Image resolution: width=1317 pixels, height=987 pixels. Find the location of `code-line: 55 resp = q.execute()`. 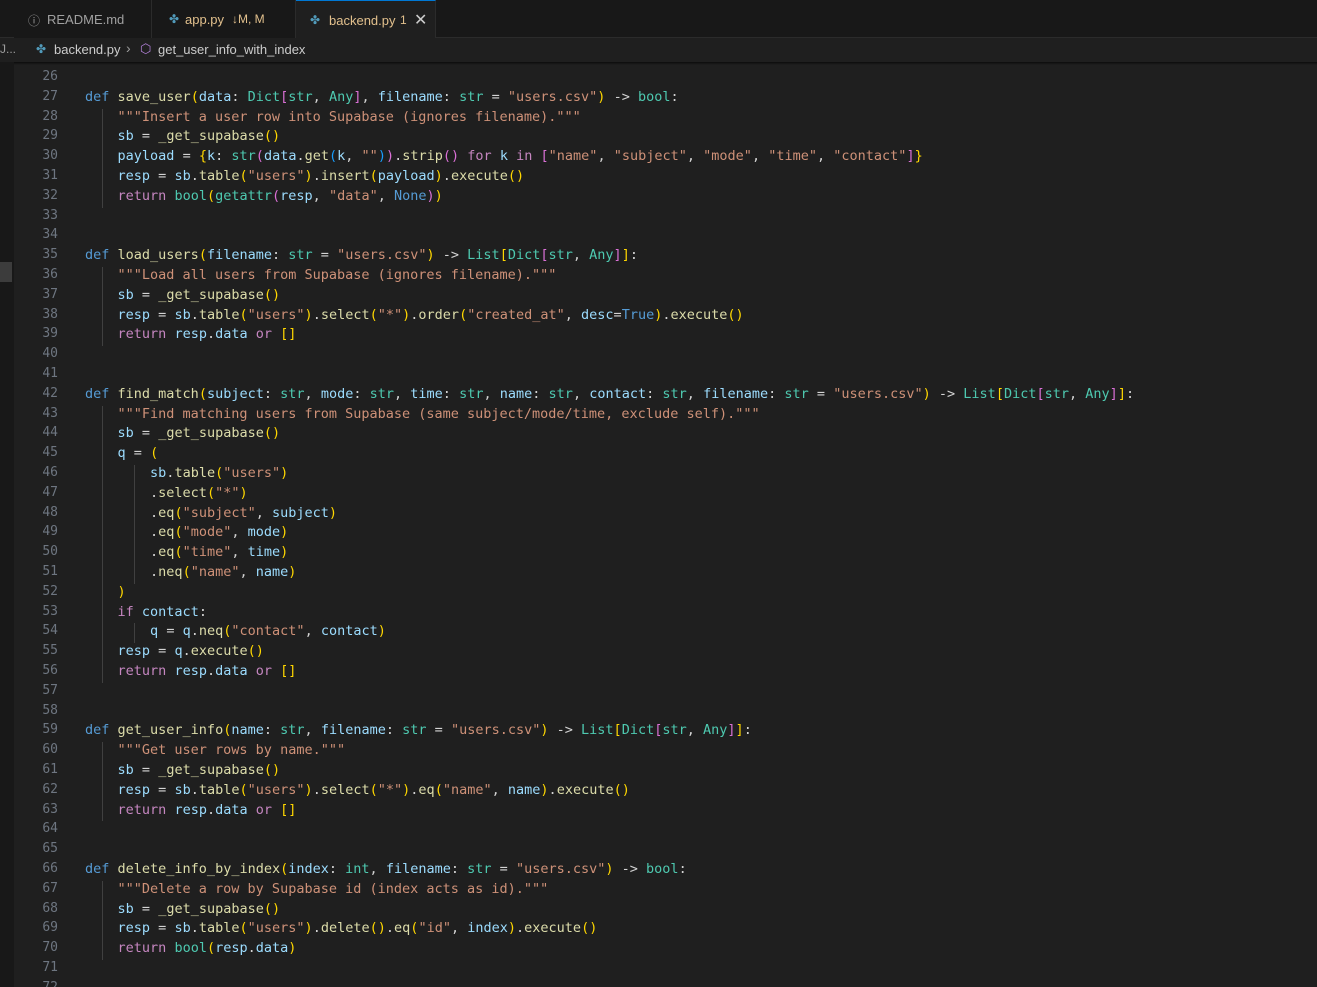

code-line: 55 resp = q.execute() is located at coordinates (665, 653).